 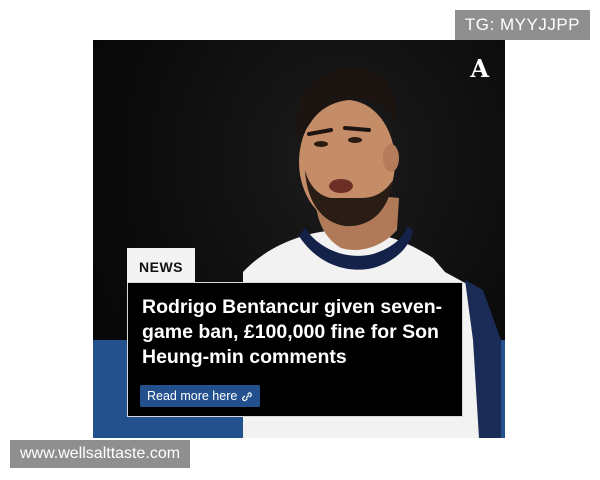 What do you see at coordinates (100, 454) in the screenshot?
I see `website-watermark: www.wellsalttaste.com` at bounding box center [100, 454].